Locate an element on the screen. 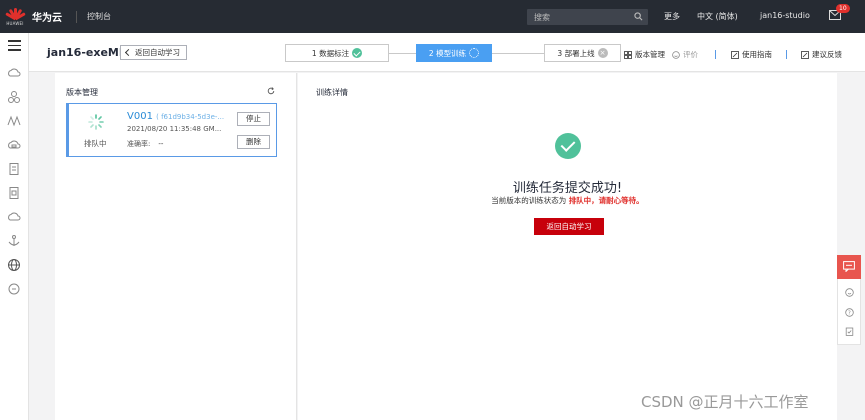 The image size is (865, 420). grid-icon is located at coordinates (628, 54).